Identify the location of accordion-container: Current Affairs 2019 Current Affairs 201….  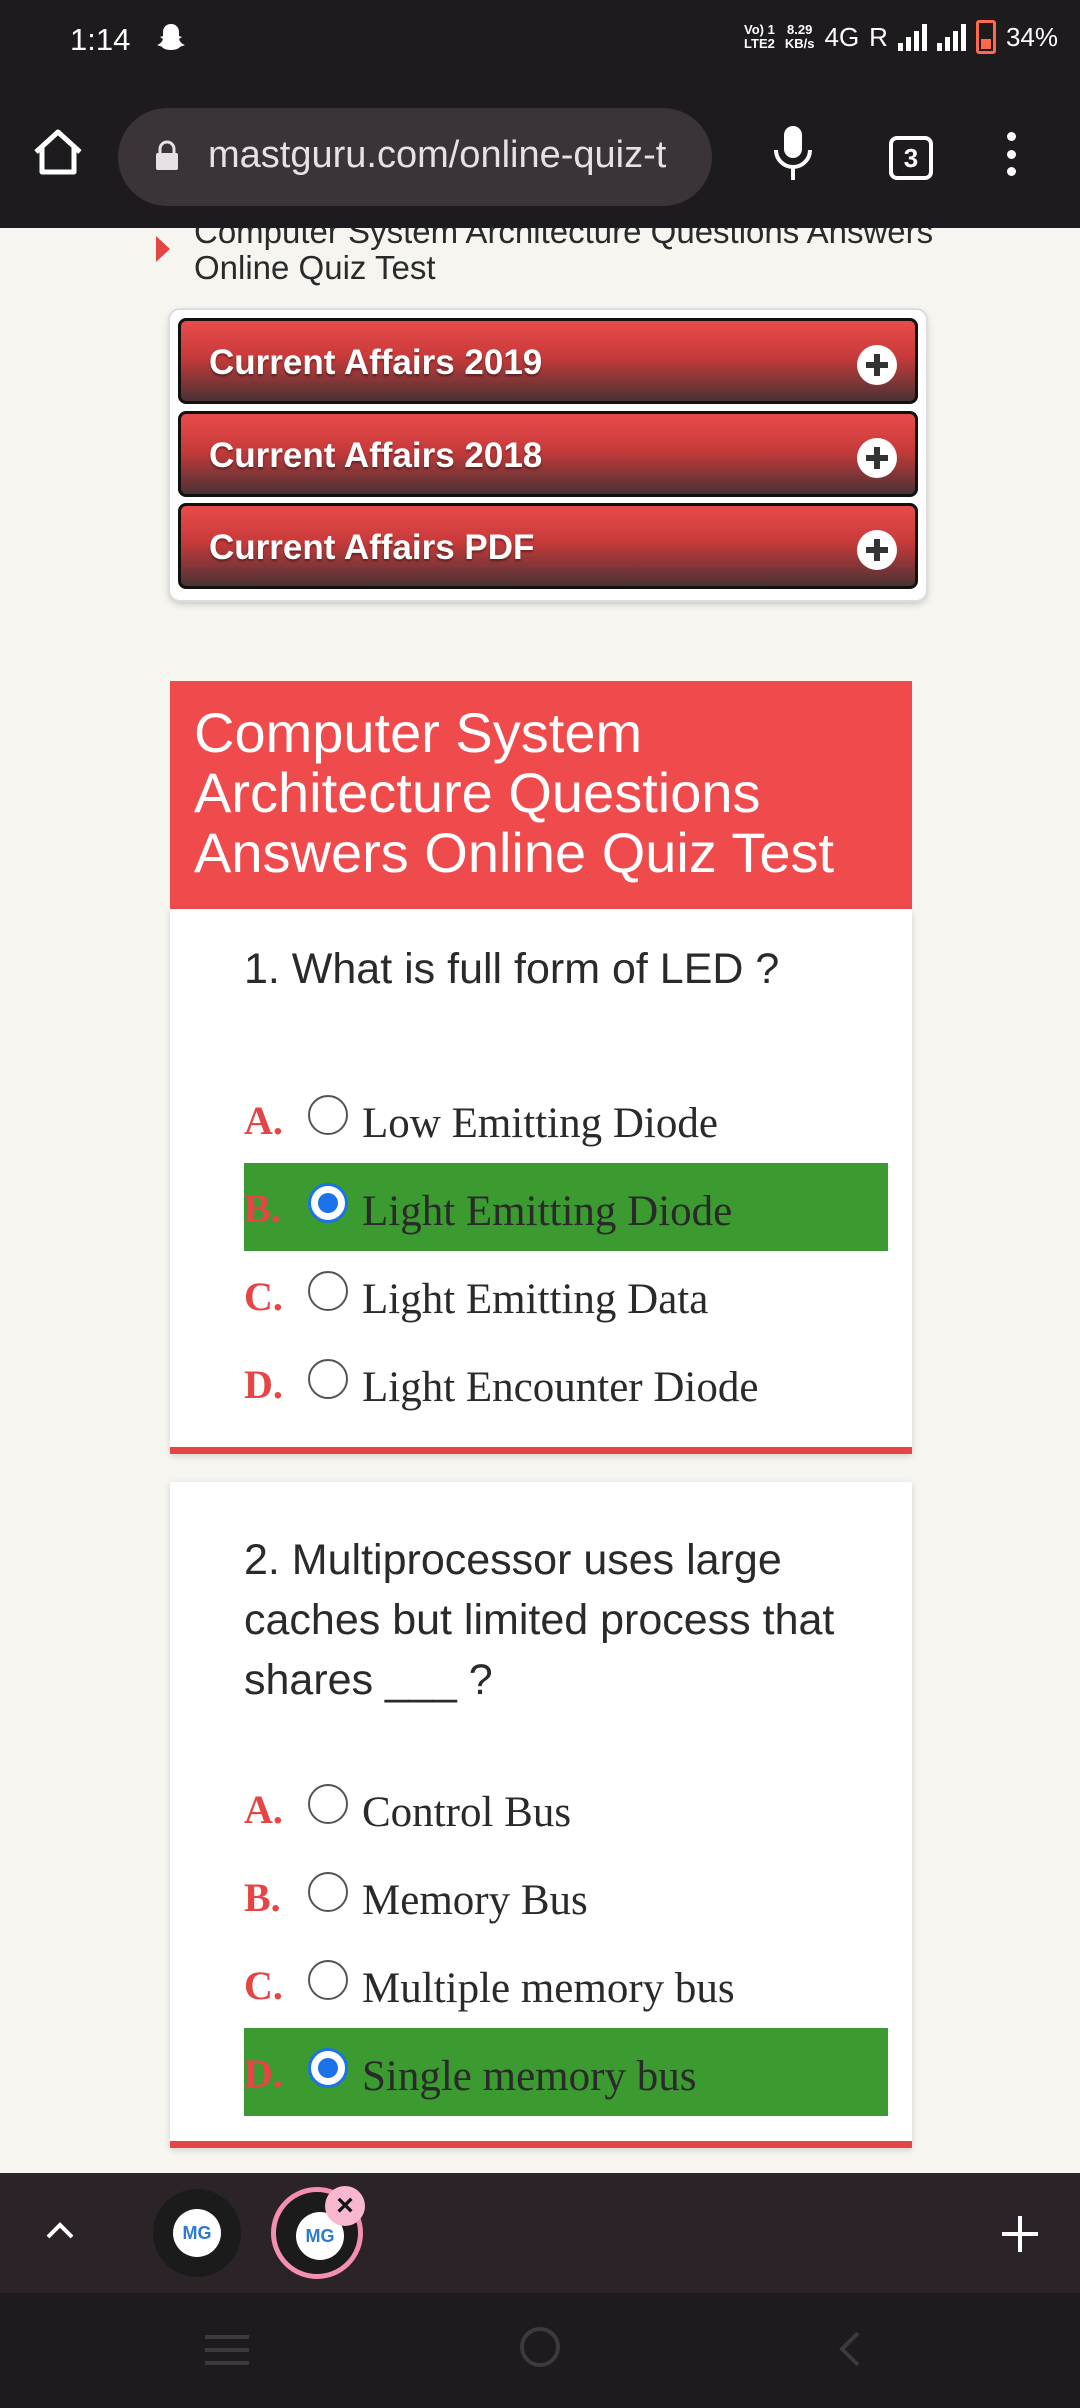
(548, 455).